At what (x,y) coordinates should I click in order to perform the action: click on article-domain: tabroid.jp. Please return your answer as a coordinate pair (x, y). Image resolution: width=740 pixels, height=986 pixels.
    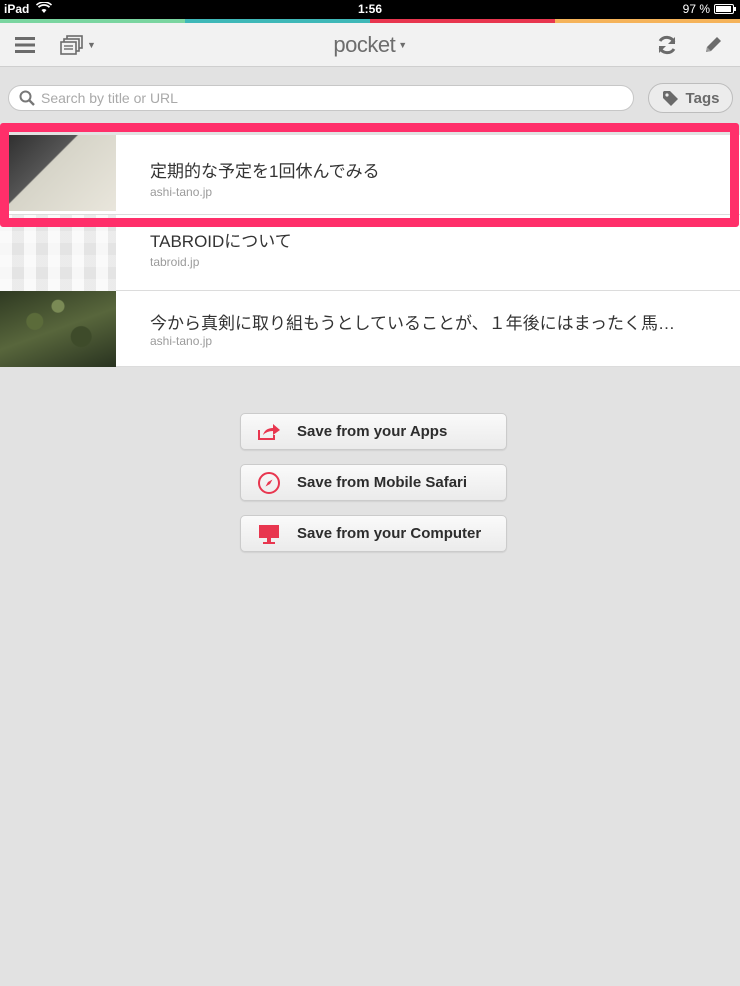
    Looking at the image, I should click on (175, 262).